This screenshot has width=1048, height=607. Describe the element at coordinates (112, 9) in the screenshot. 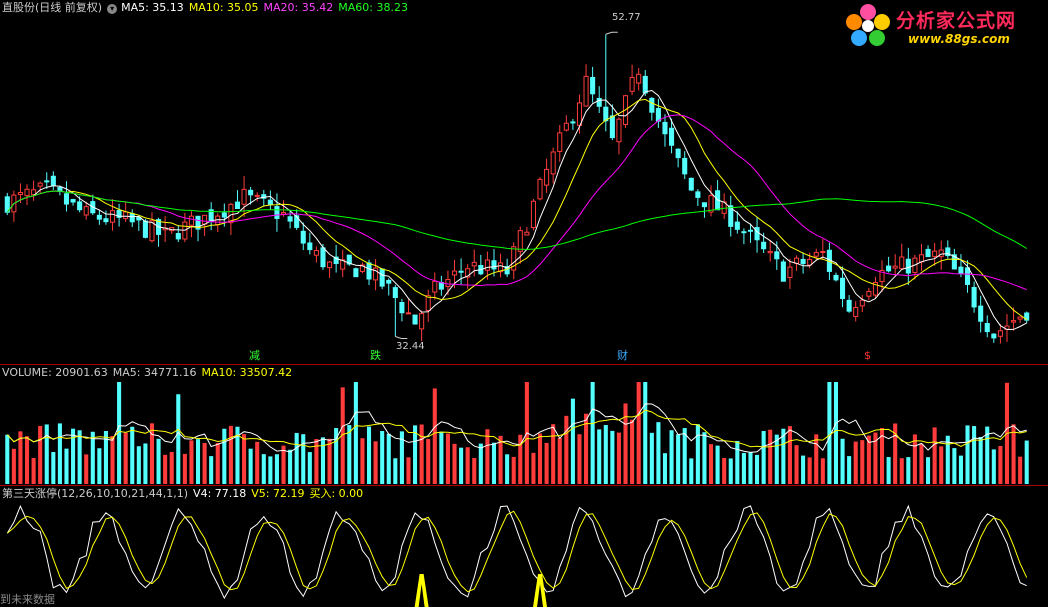

I see `dropdown-icon: ▾` at that location.